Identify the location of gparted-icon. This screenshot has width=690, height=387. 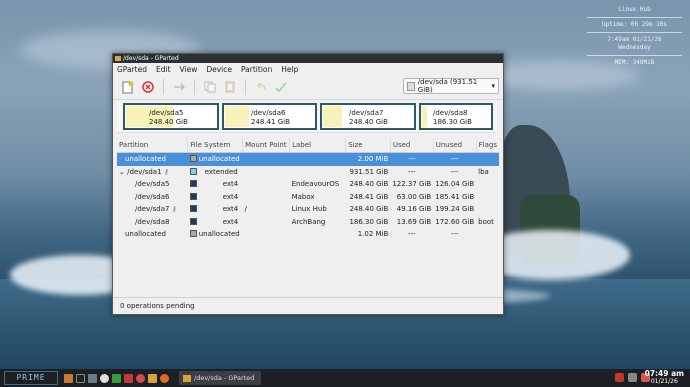
(152, 378).